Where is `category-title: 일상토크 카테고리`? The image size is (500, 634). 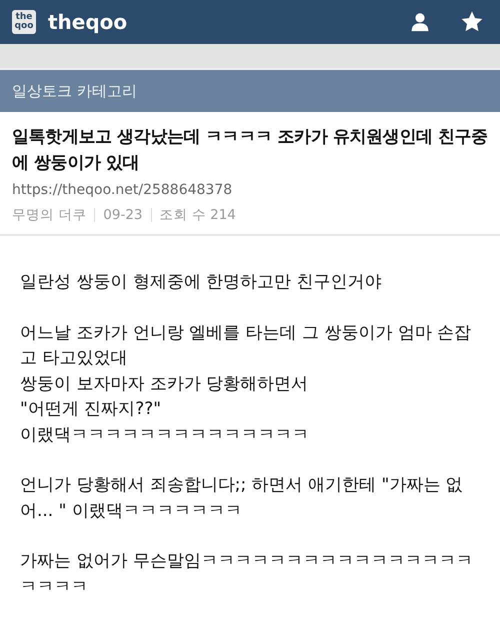 category-title: 일상토크 카테고리 is located at coordinates (74, 91).